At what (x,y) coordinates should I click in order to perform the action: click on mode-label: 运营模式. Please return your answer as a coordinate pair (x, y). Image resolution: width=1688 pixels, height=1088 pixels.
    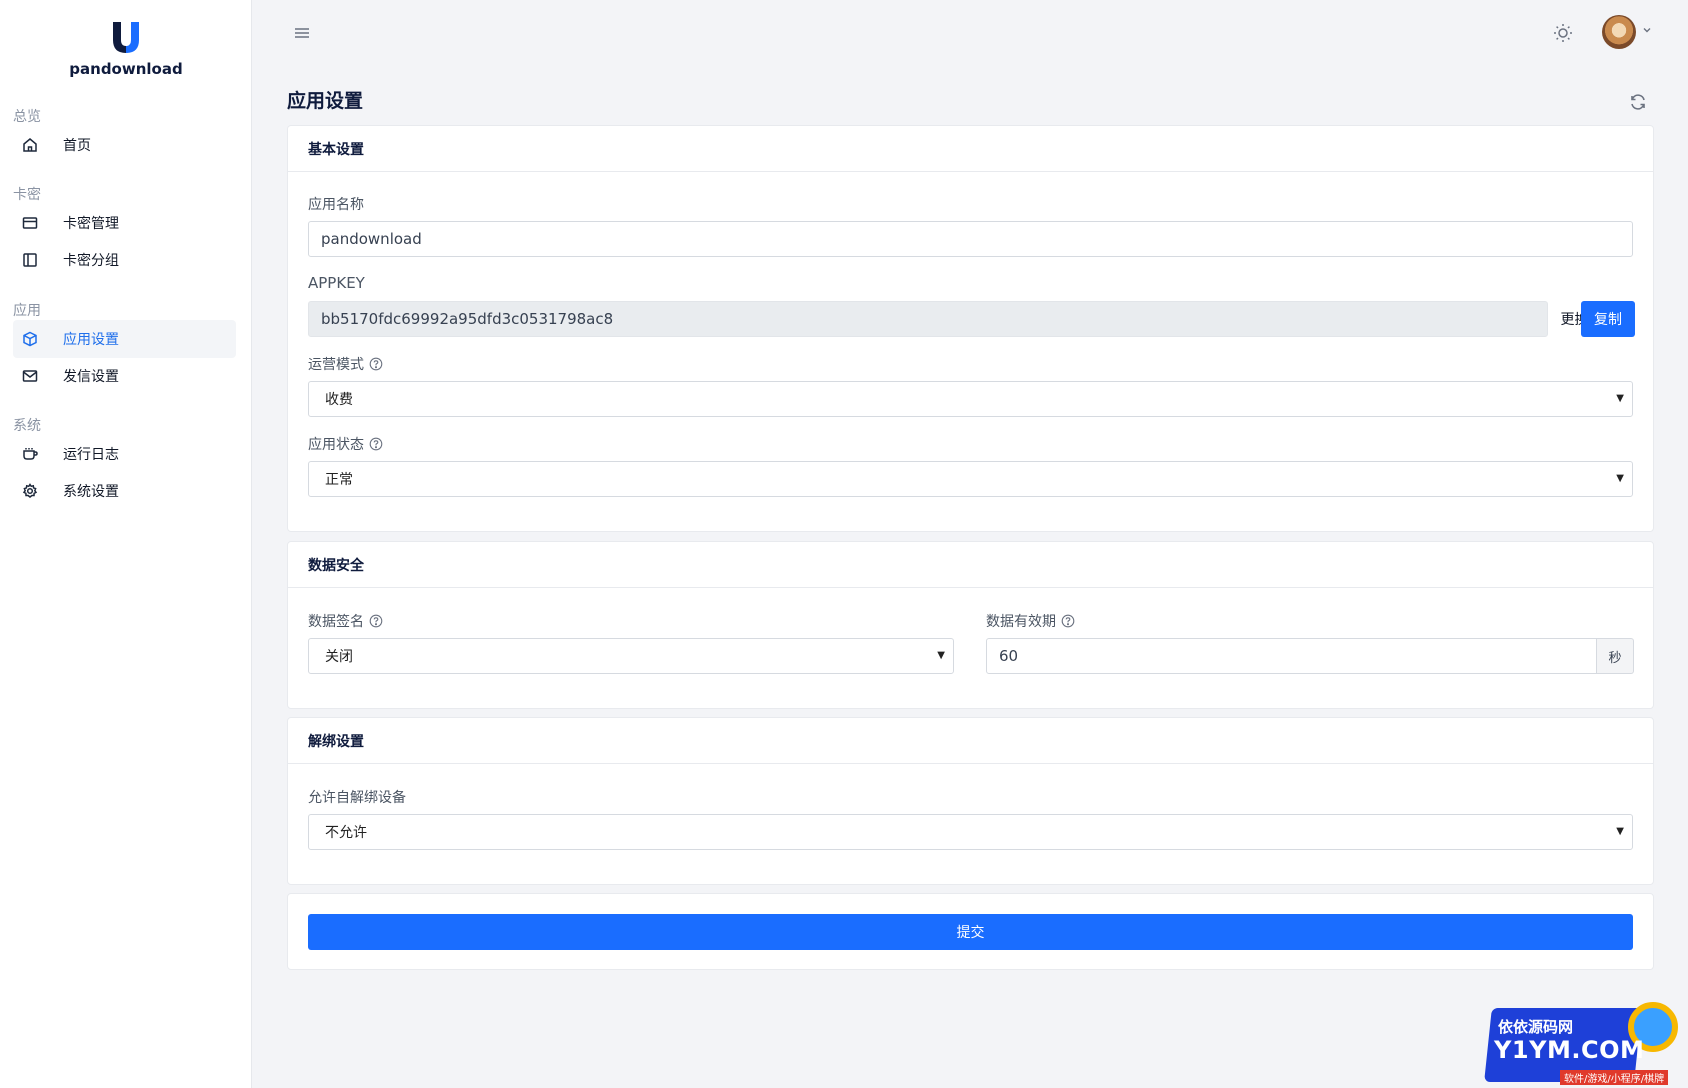
    Looking at the image, I should click on (345, 364).